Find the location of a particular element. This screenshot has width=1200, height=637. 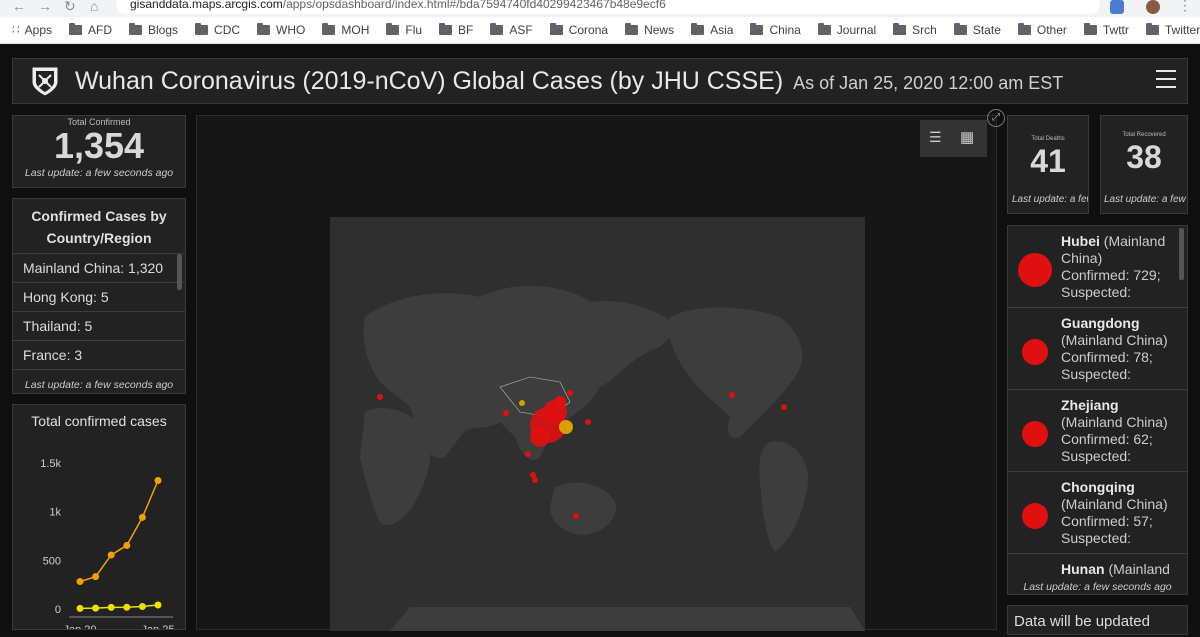

bookmark-bf: BF is located at coordinates (456, 30).